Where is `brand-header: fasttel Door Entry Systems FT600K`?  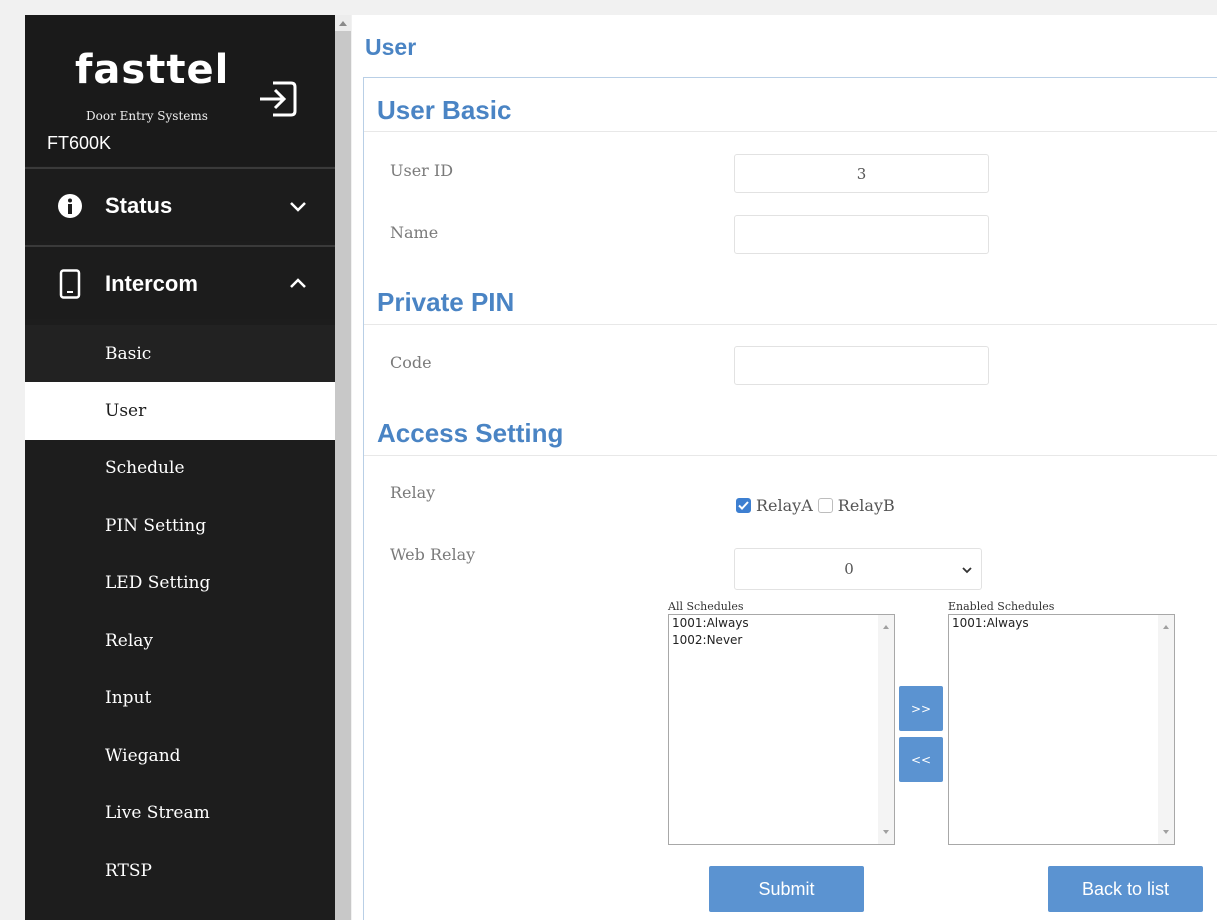 brand-header: fasttel Door Entry Systems FT600K is located at coordinates (180, 90).